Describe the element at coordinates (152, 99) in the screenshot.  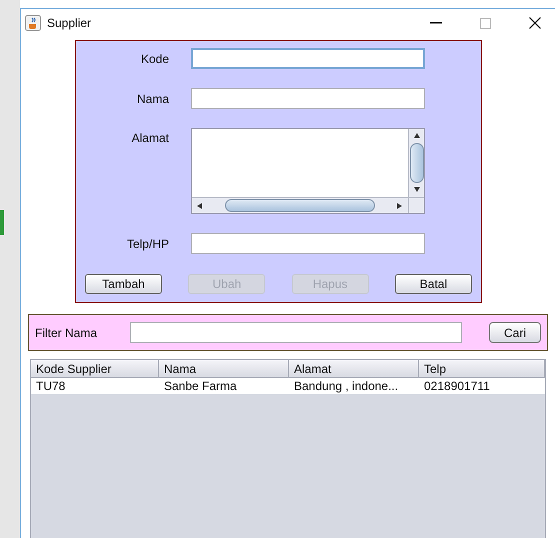
I see `field-label: Nama` at that location.